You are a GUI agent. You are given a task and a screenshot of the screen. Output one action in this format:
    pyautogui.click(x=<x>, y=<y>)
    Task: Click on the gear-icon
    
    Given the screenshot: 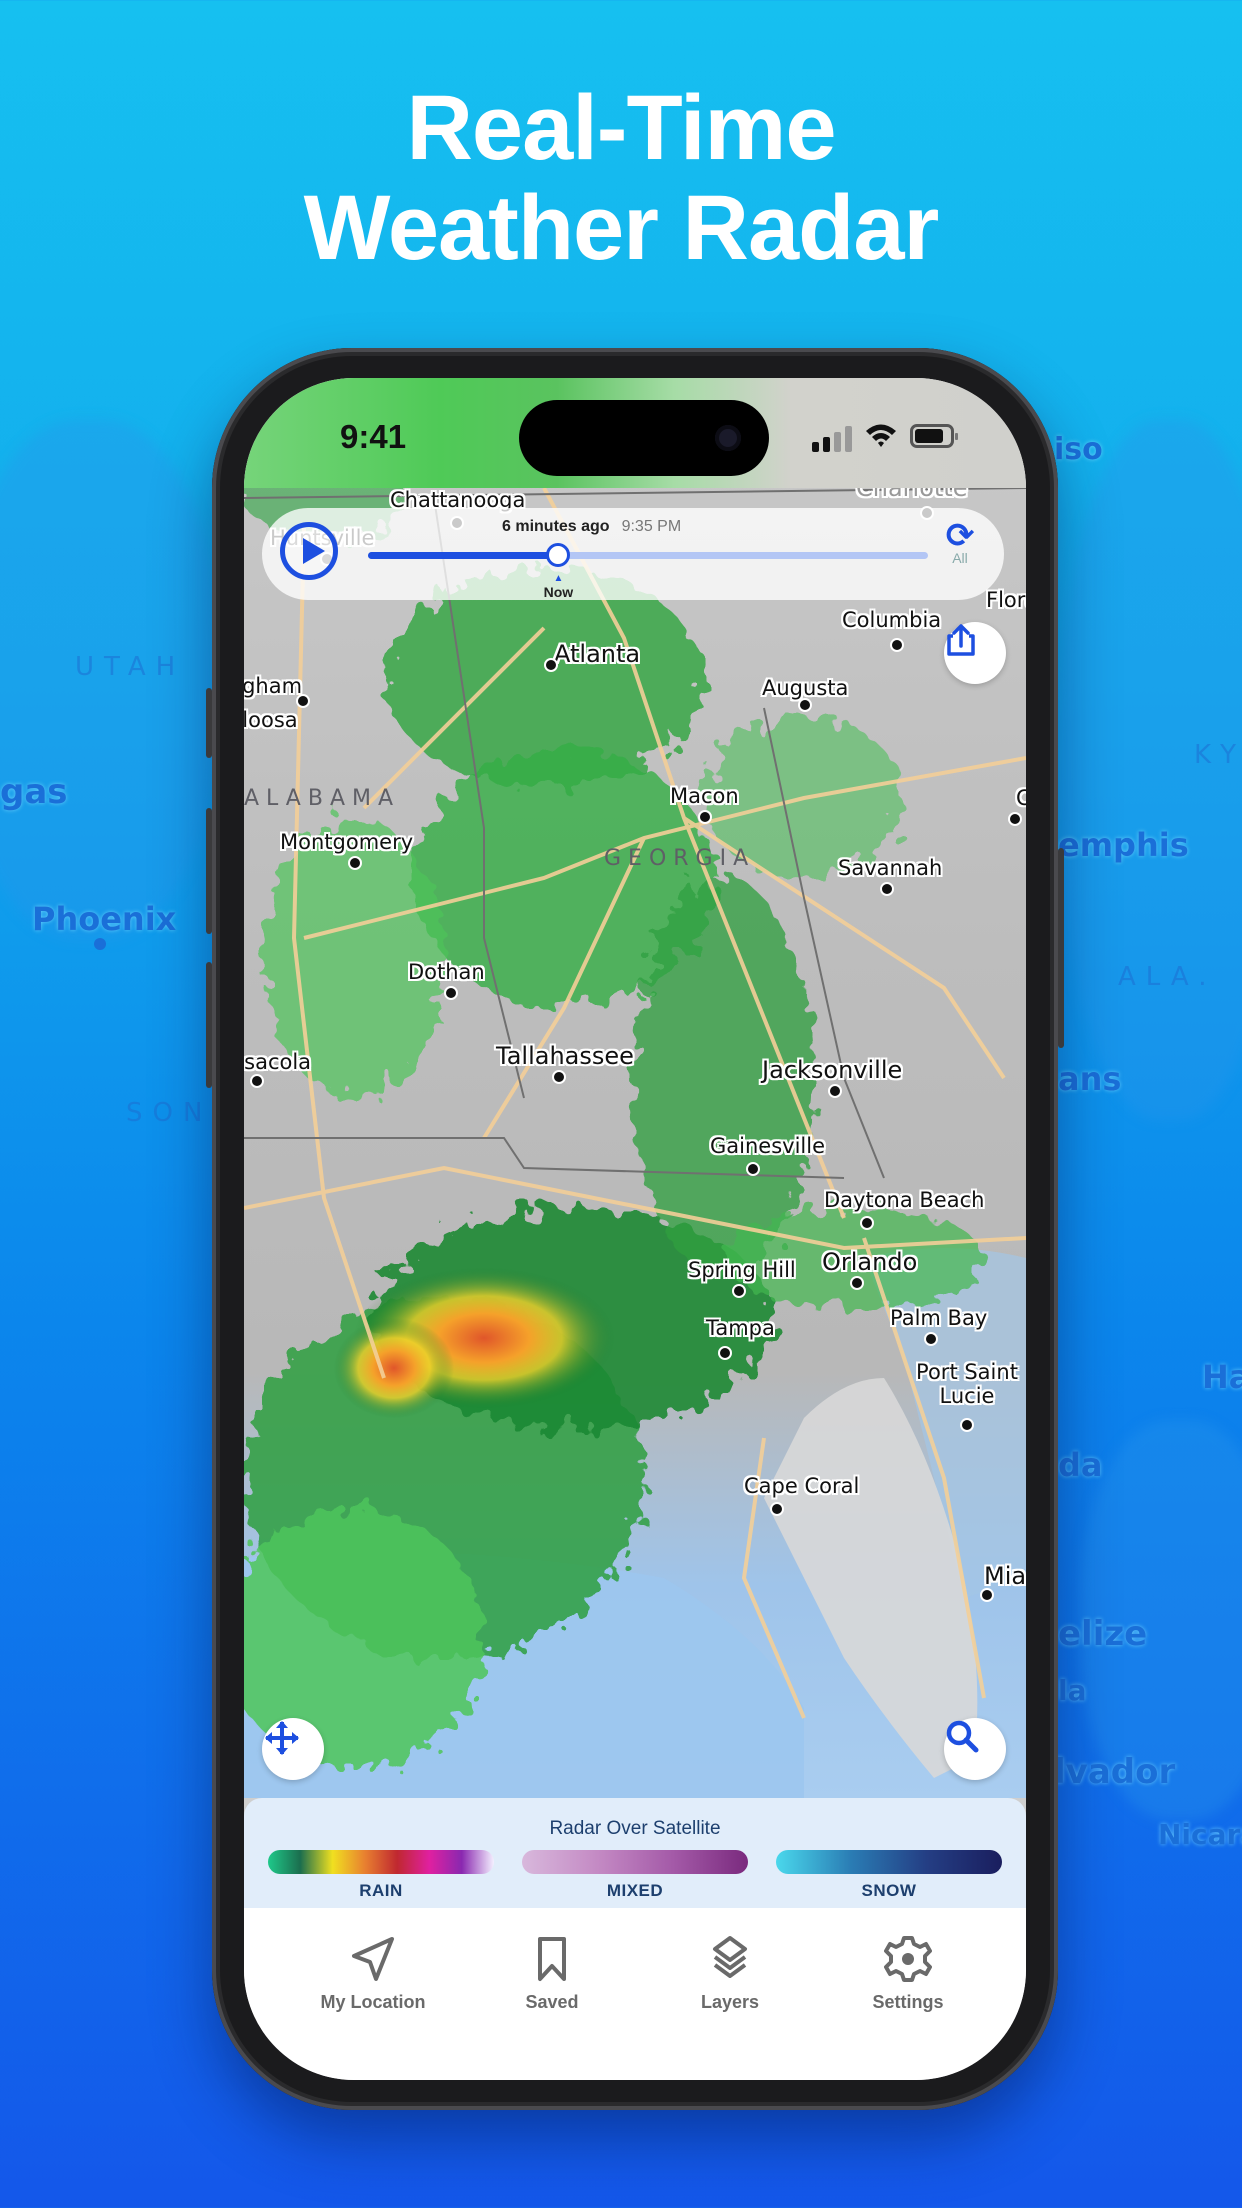 What is the action you would take?
    pyautogui.click(x=908, y=1959)
    